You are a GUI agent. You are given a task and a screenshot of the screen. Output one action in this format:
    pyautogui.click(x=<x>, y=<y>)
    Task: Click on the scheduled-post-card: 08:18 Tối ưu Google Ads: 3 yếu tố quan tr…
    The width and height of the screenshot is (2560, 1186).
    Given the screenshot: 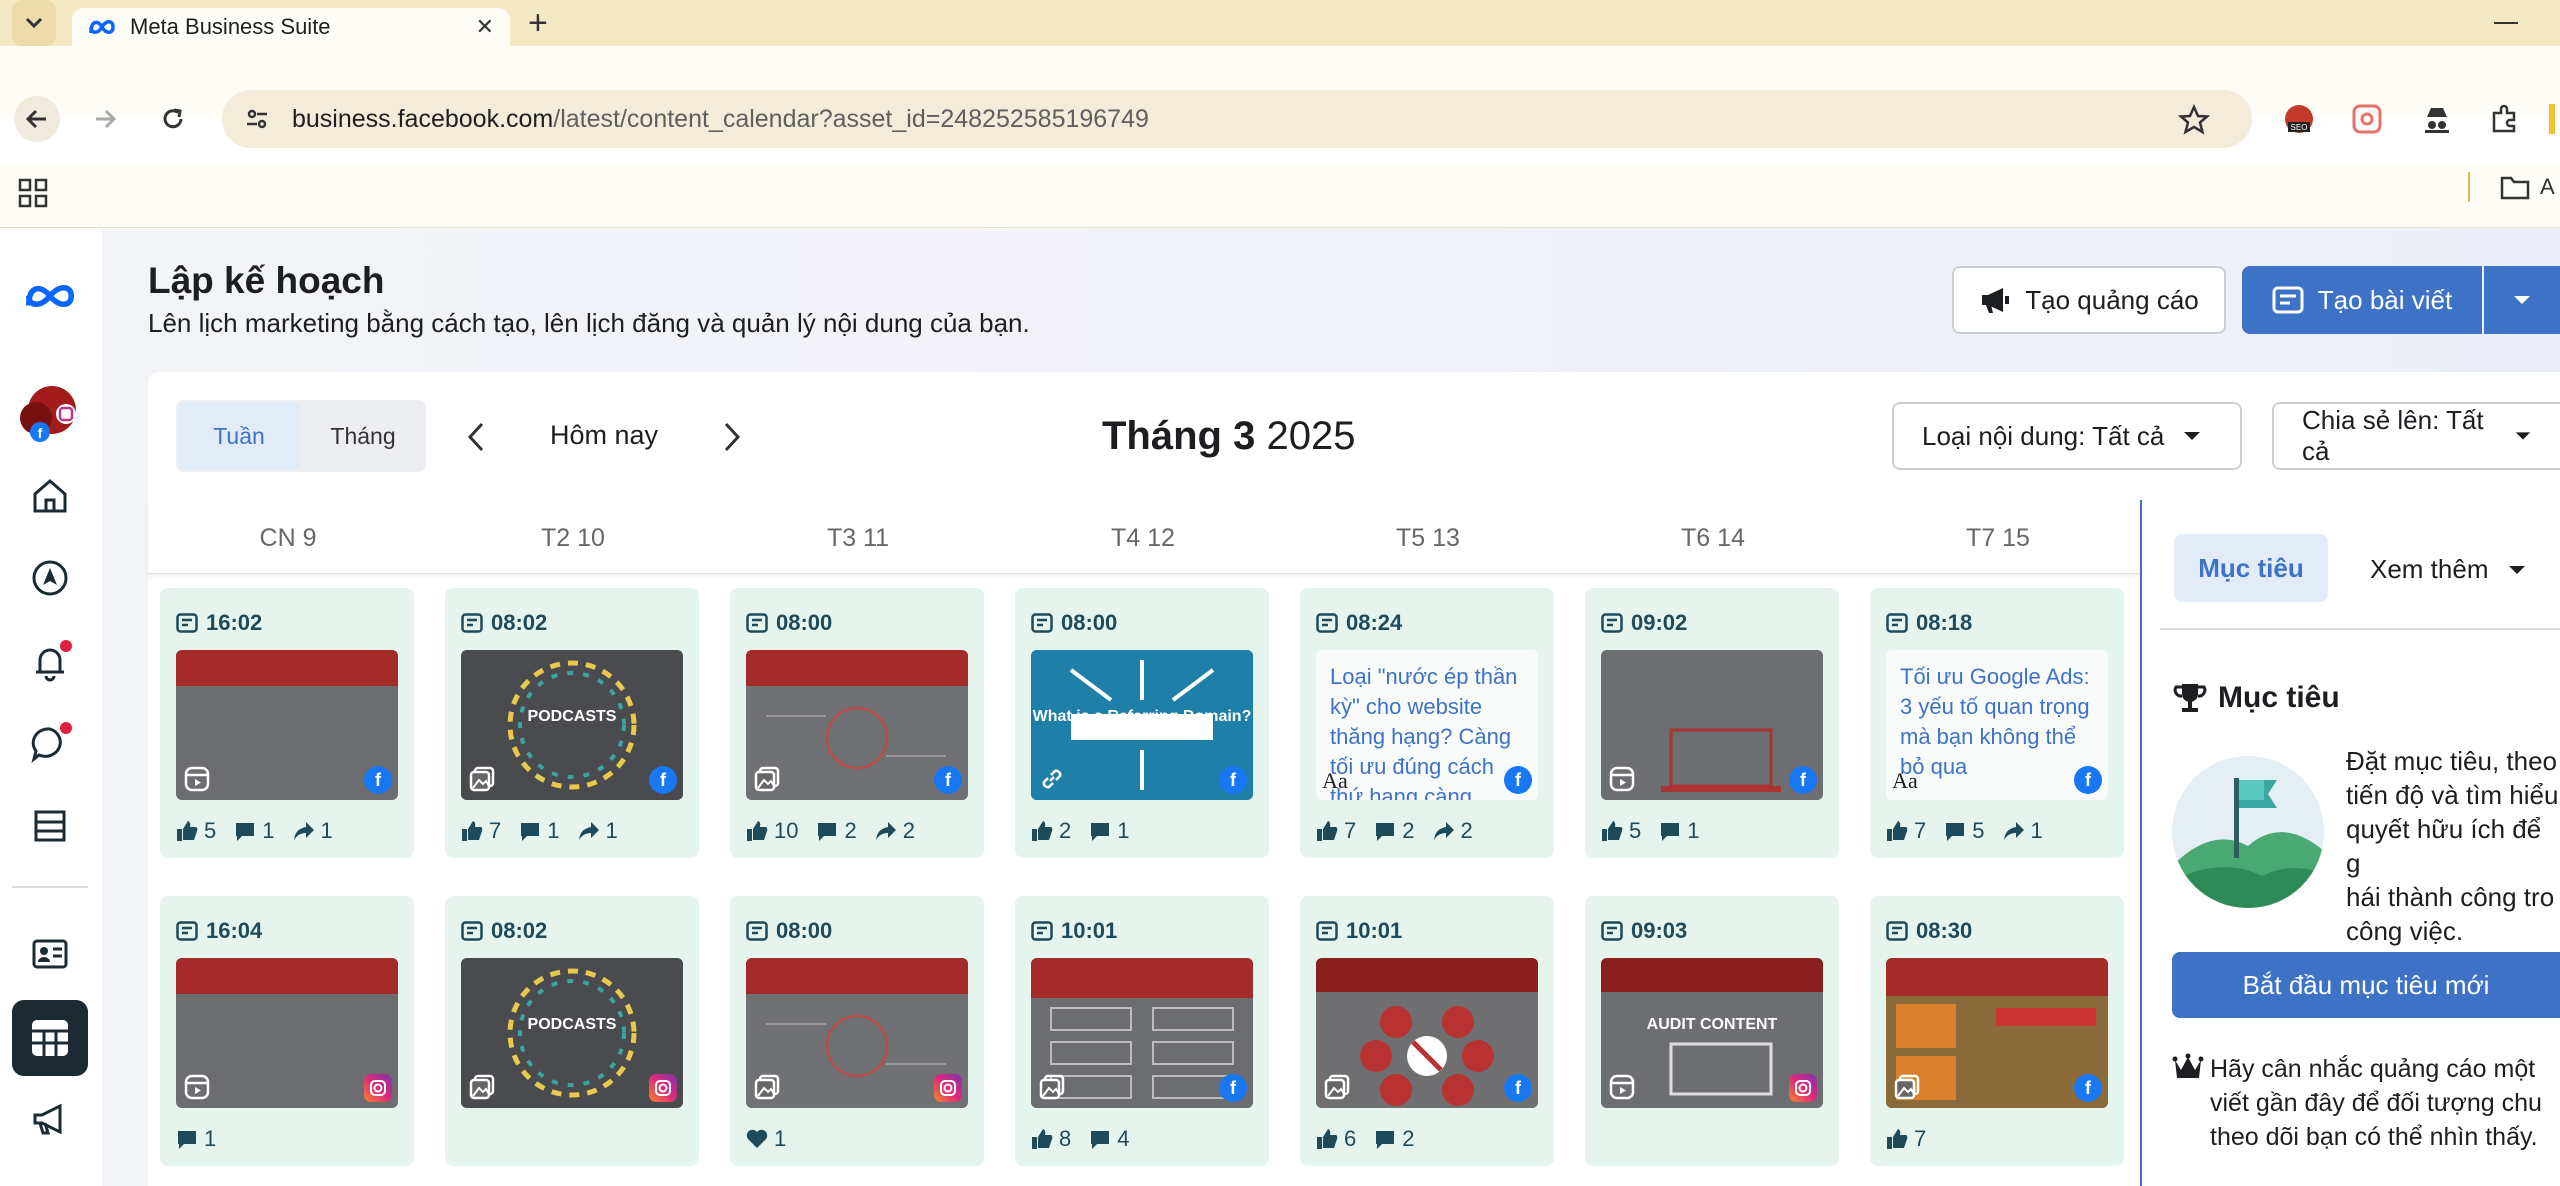 What is the action you would take?
    pyautogui.click(x=1997, y=723)
    